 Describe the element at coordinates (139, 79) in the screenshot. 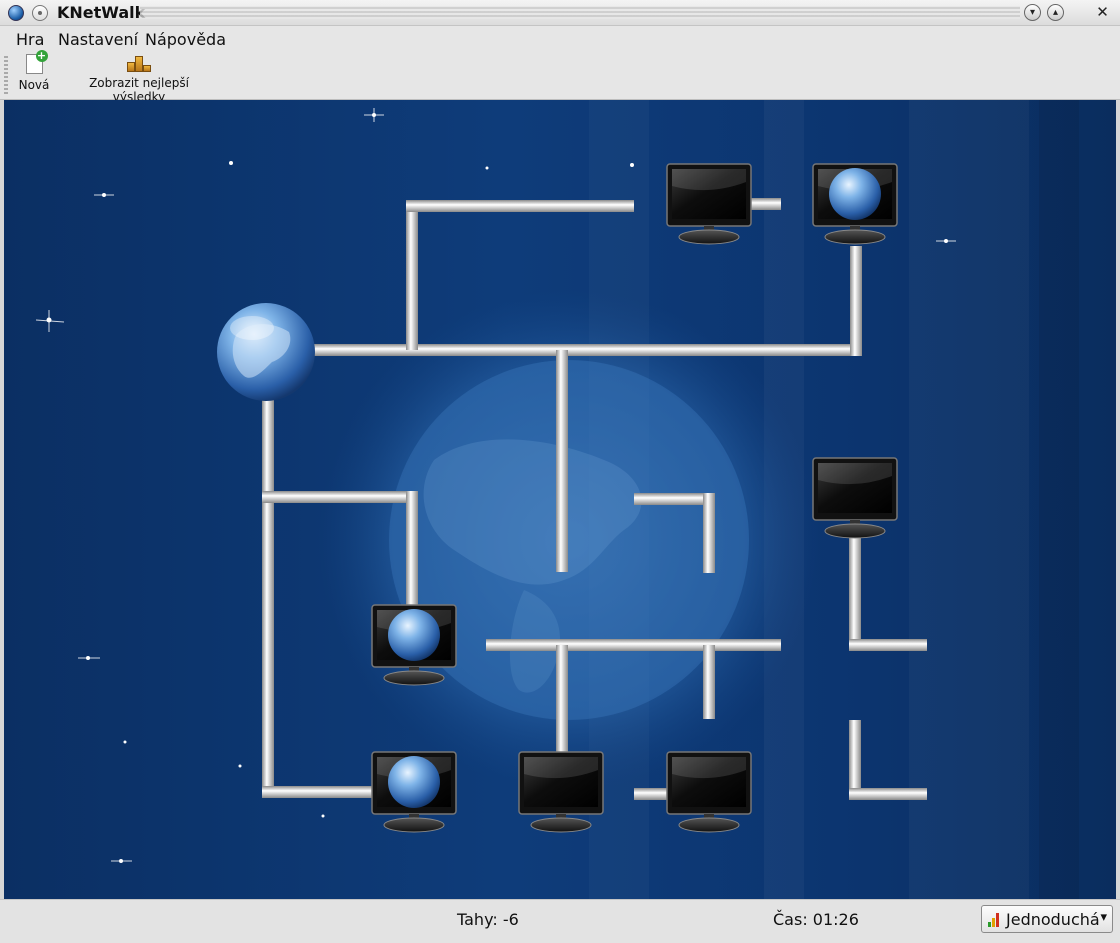

I see `highscores-button: Zobrazit nejlepší výsledky` at that location.